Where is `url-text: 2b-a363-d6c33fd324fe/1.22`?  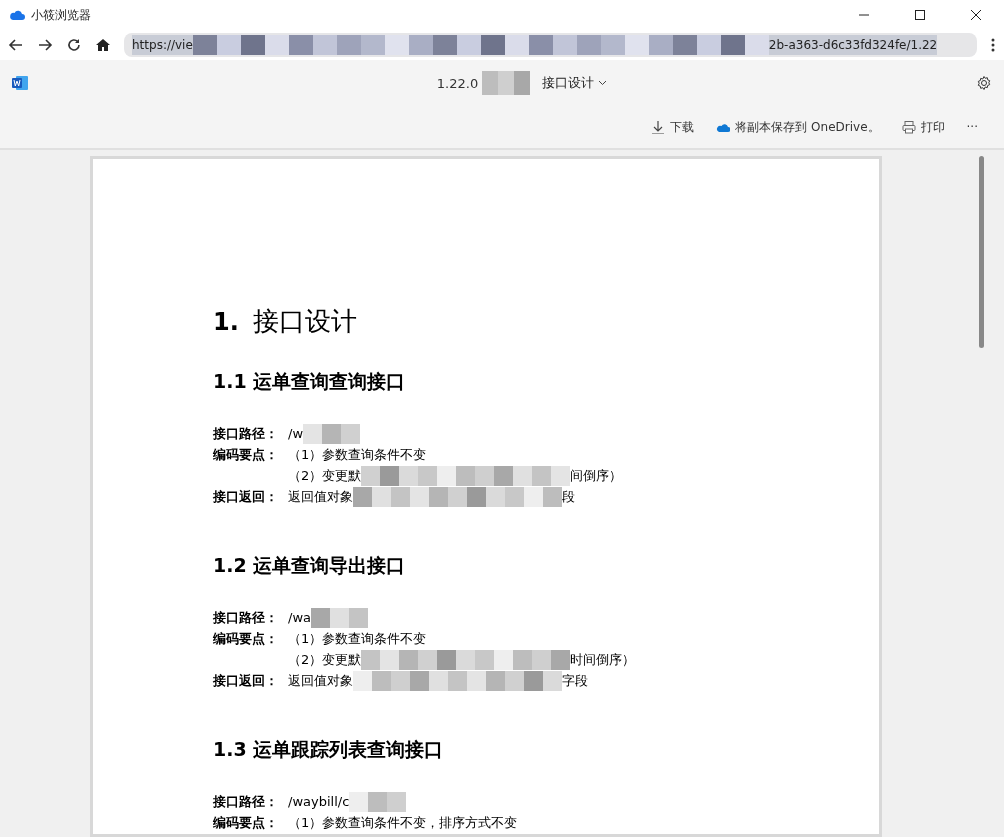
url-text: 2b-a363-d6c33fd324fe/1.22 is located at coordinates (853, 45).